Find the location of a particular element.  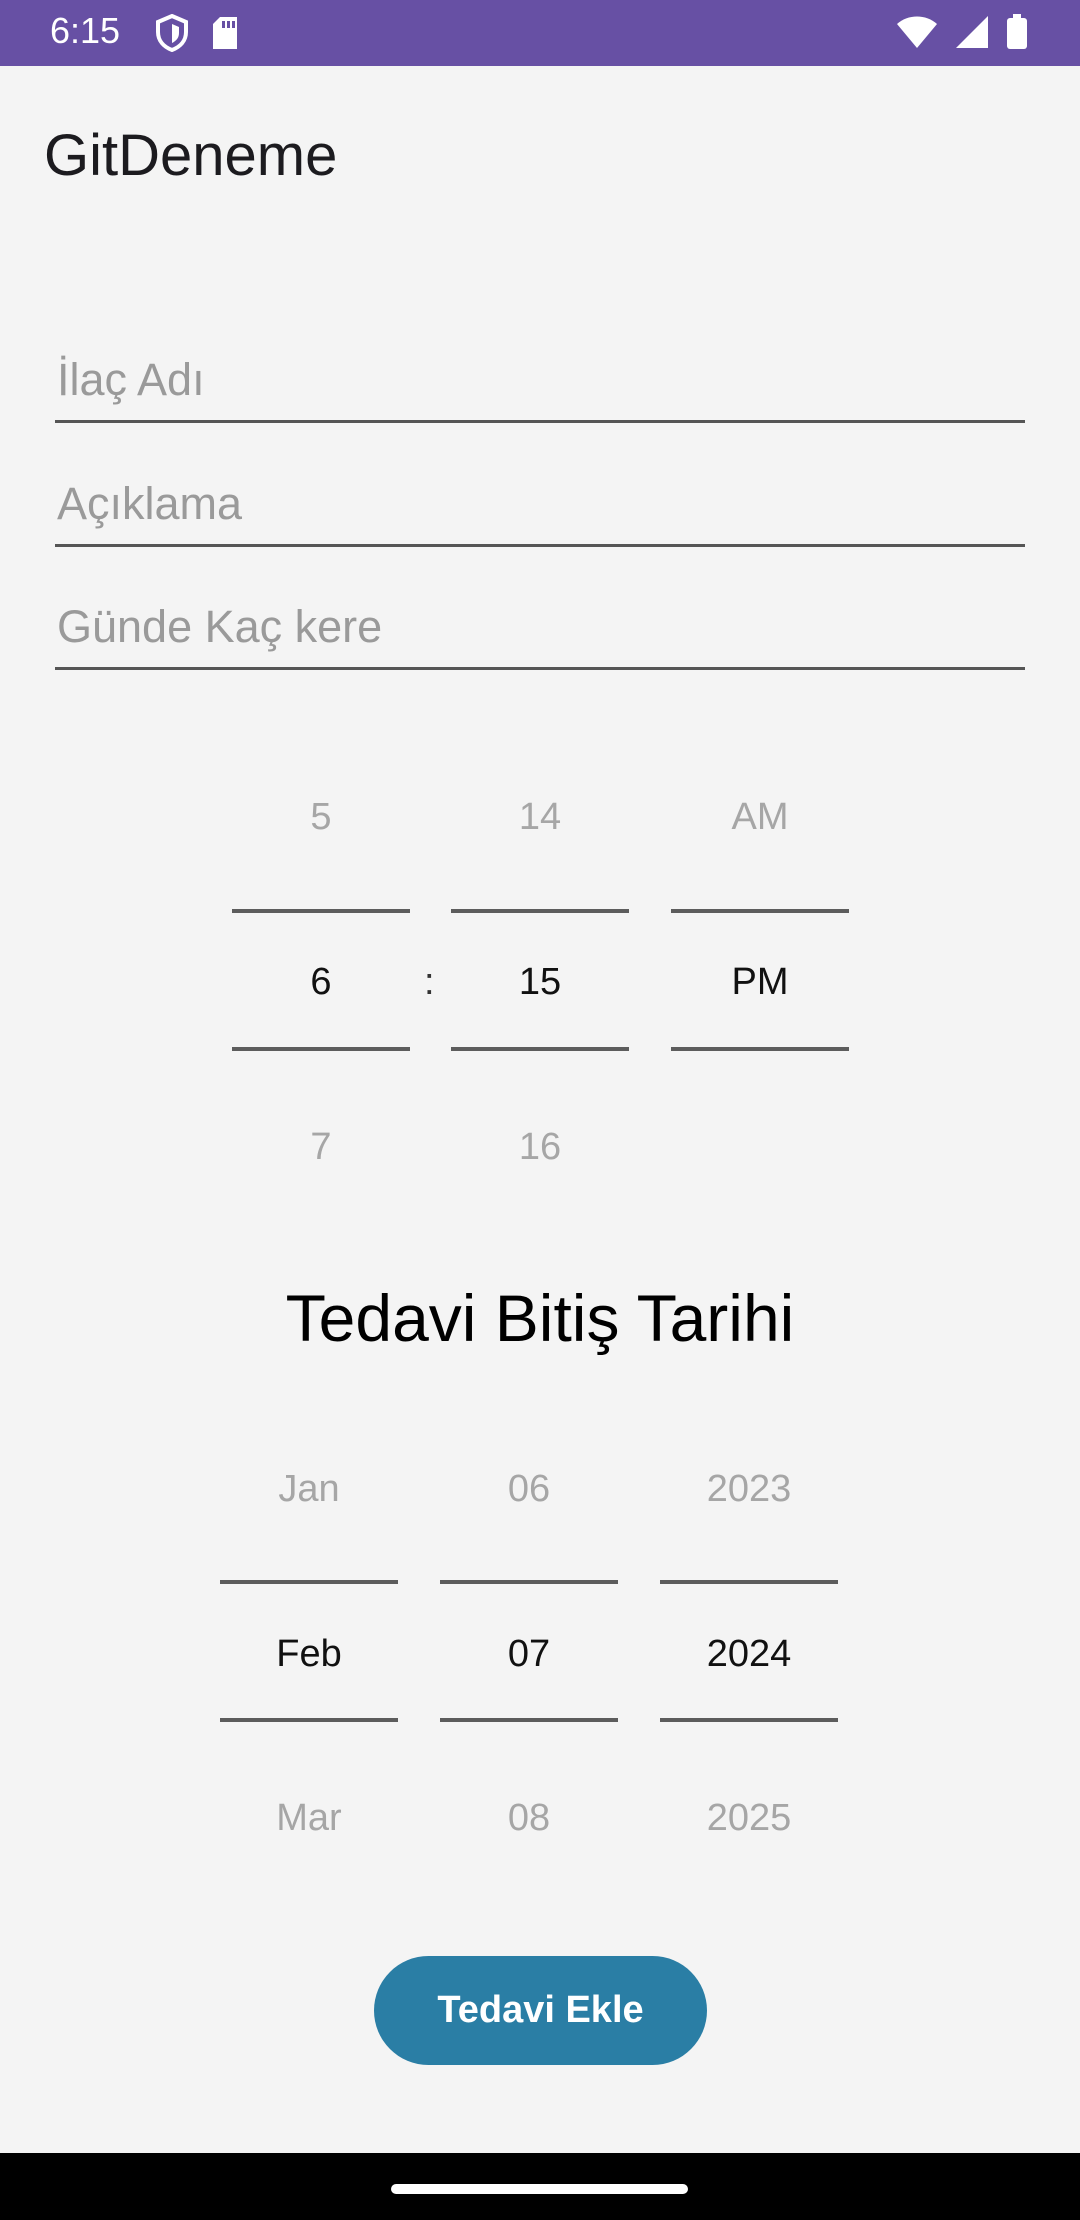

hour-divider-bottom is located at coordinates (321, 1049).